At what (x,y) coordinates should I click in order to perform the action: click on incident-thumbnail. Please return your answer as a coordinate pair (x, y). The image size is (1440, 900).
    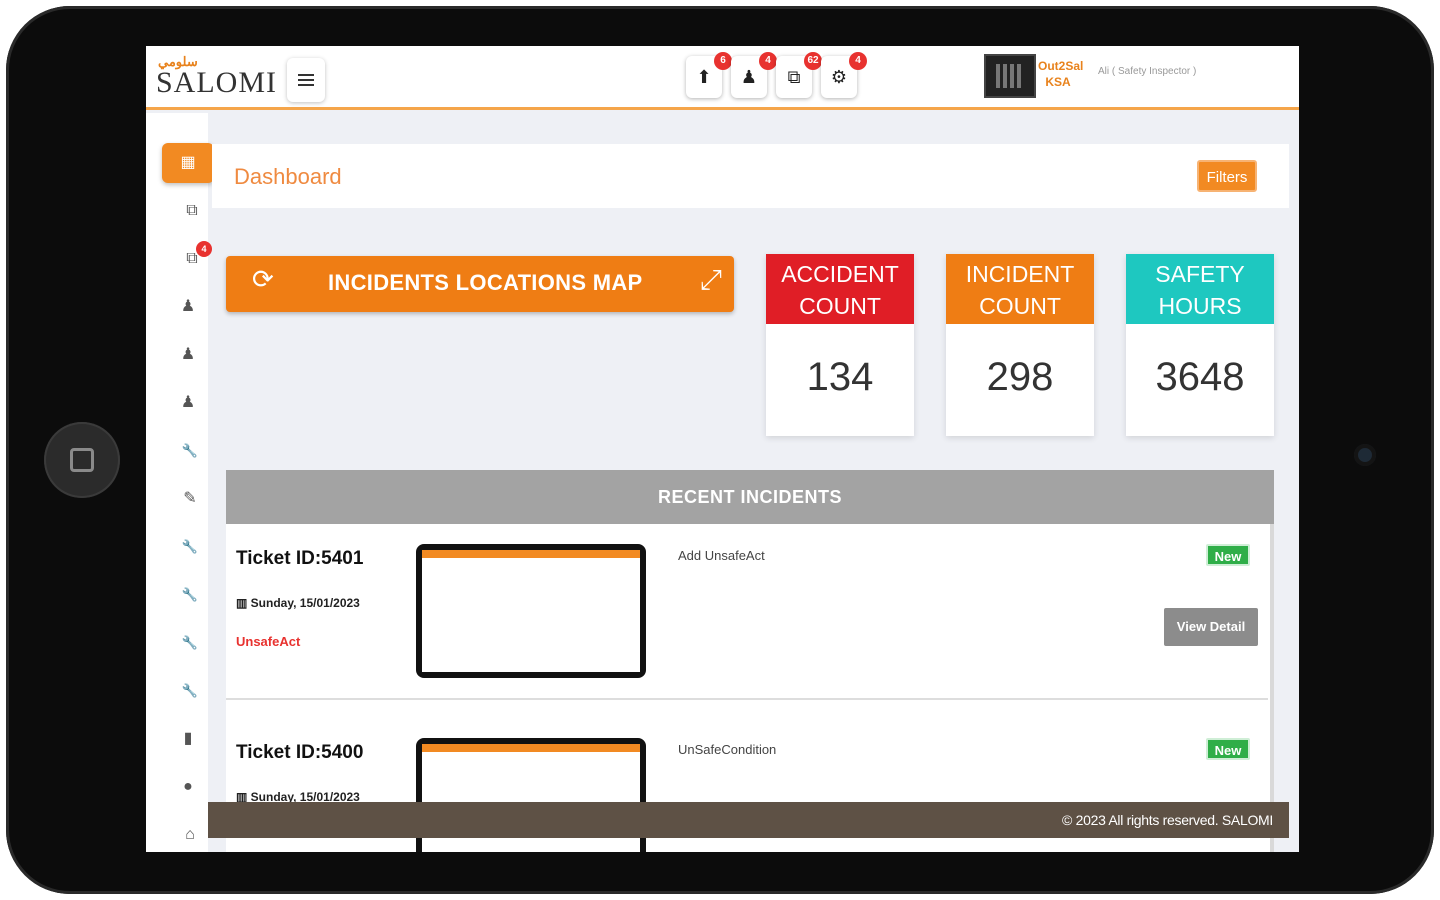
    Looking at the image, I should click on (531, 611).